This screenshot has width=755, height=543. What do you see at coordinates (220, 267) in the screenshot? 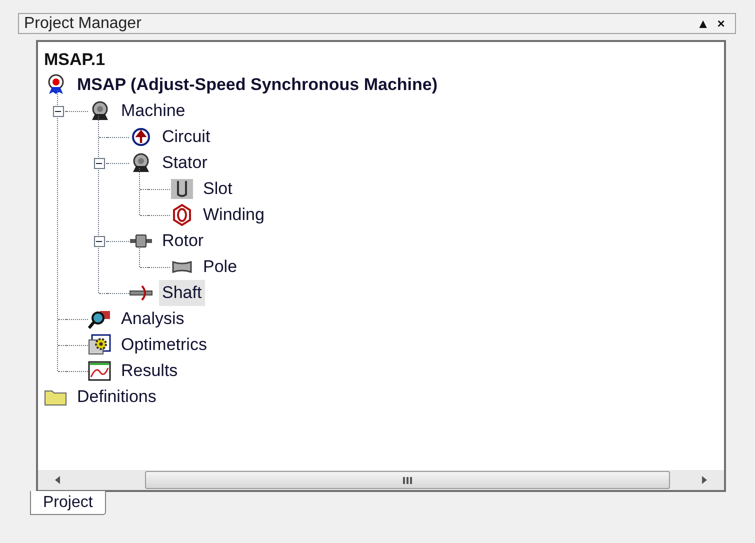
I see `tree-item: Pole` at bounding box center [220, 267].